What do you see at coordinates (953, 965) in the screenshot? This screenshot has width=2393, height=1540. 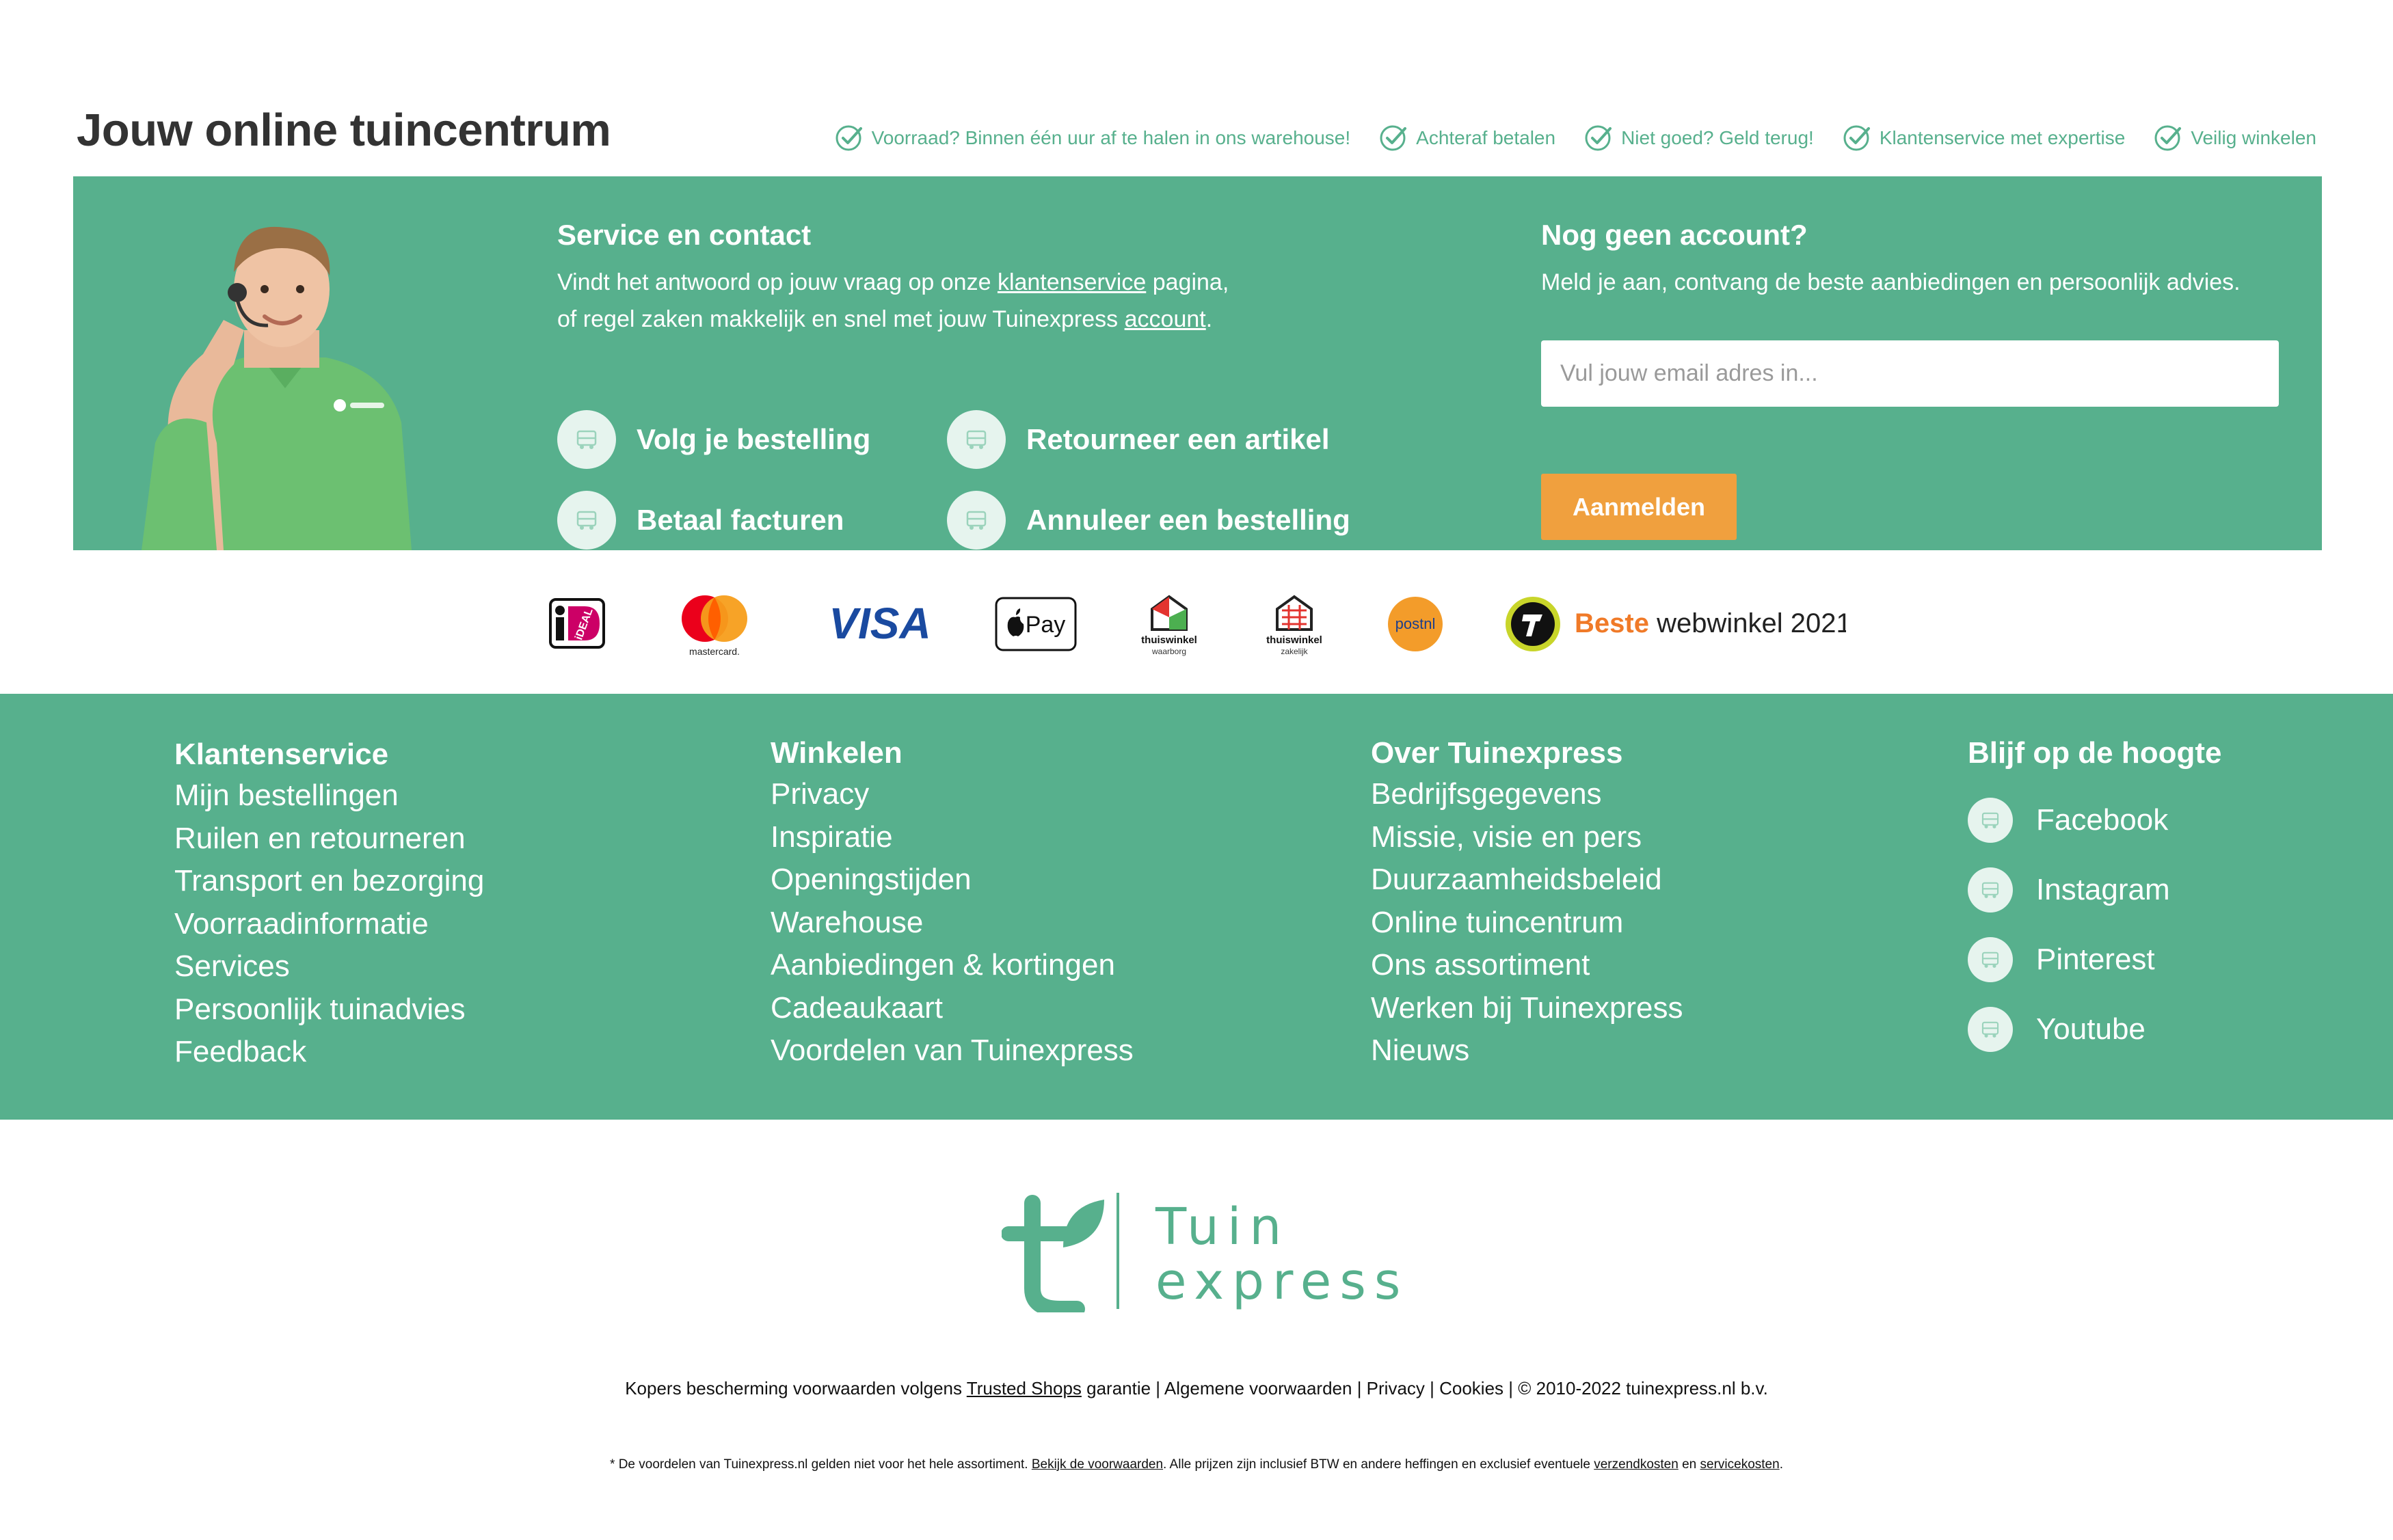 I see `footer-link: Aanbiedingen & kortingen` at bounding box center [953, 965].